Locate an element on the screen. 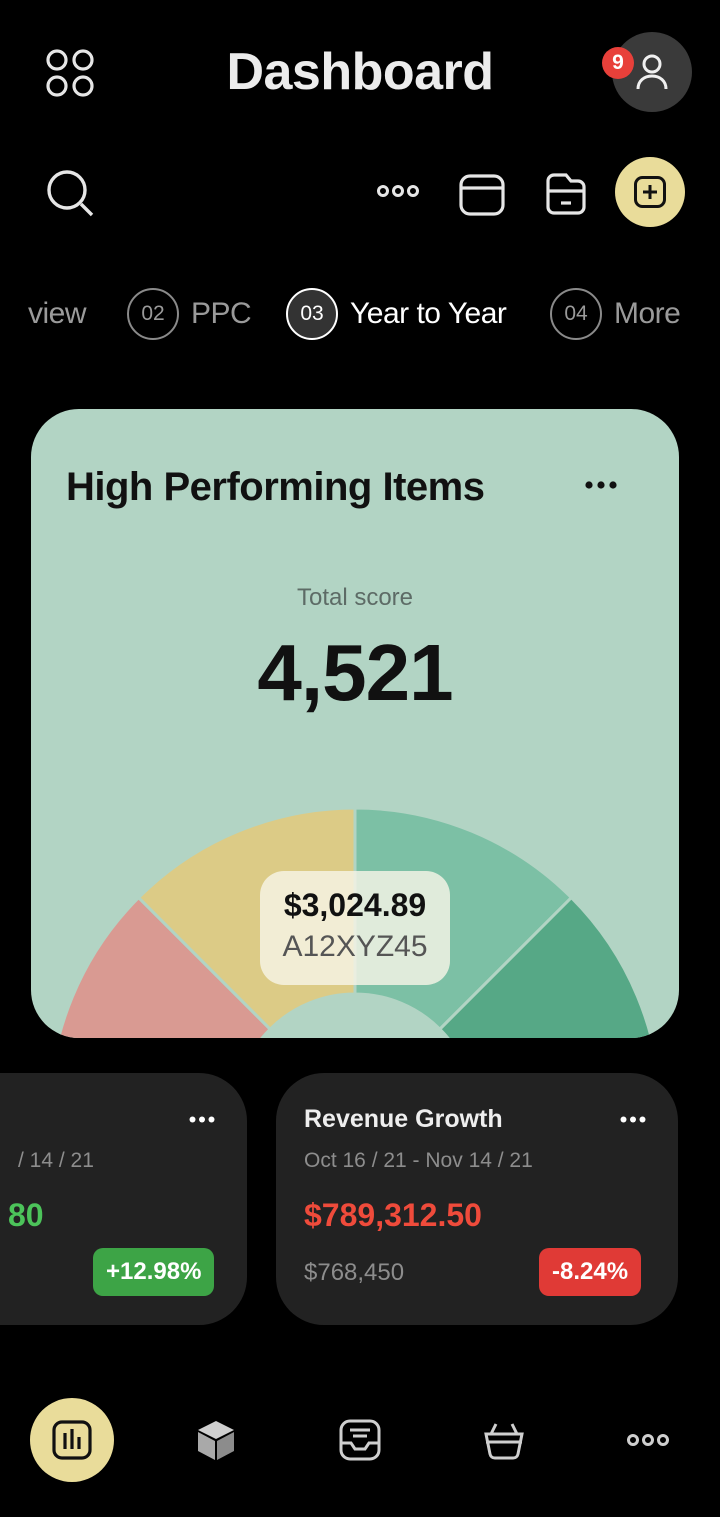 This screenshot has height=1517, width=720. search-button is located at coordinates (70, 193).